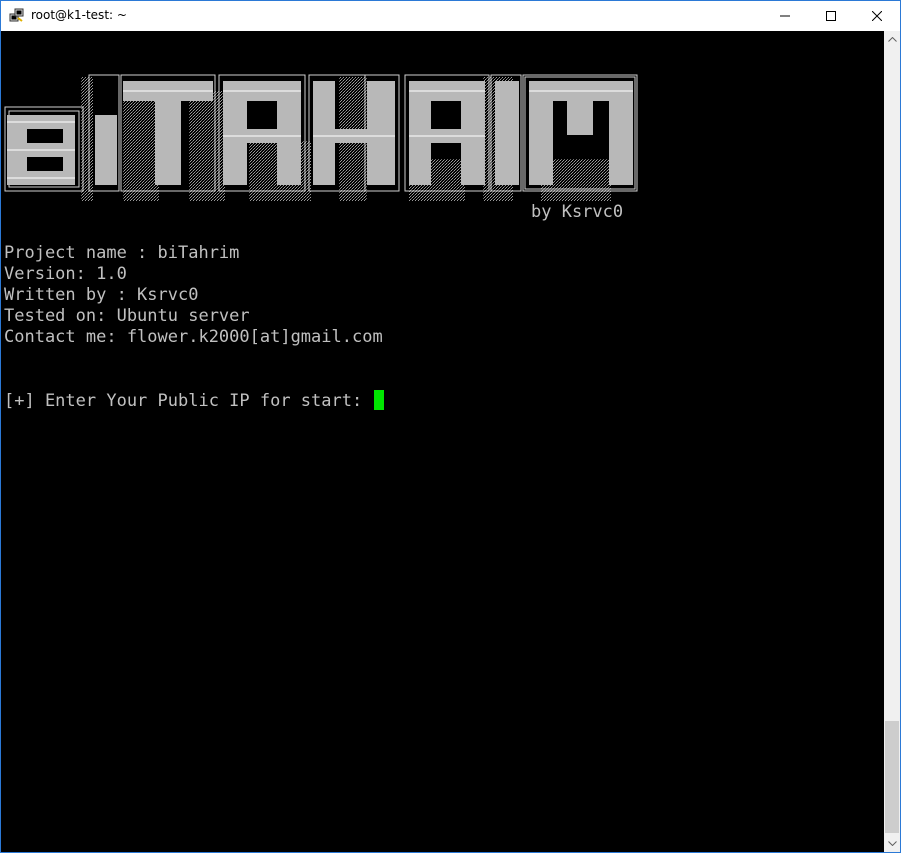  I want to click on terminal-cursor, so click(379, 400).